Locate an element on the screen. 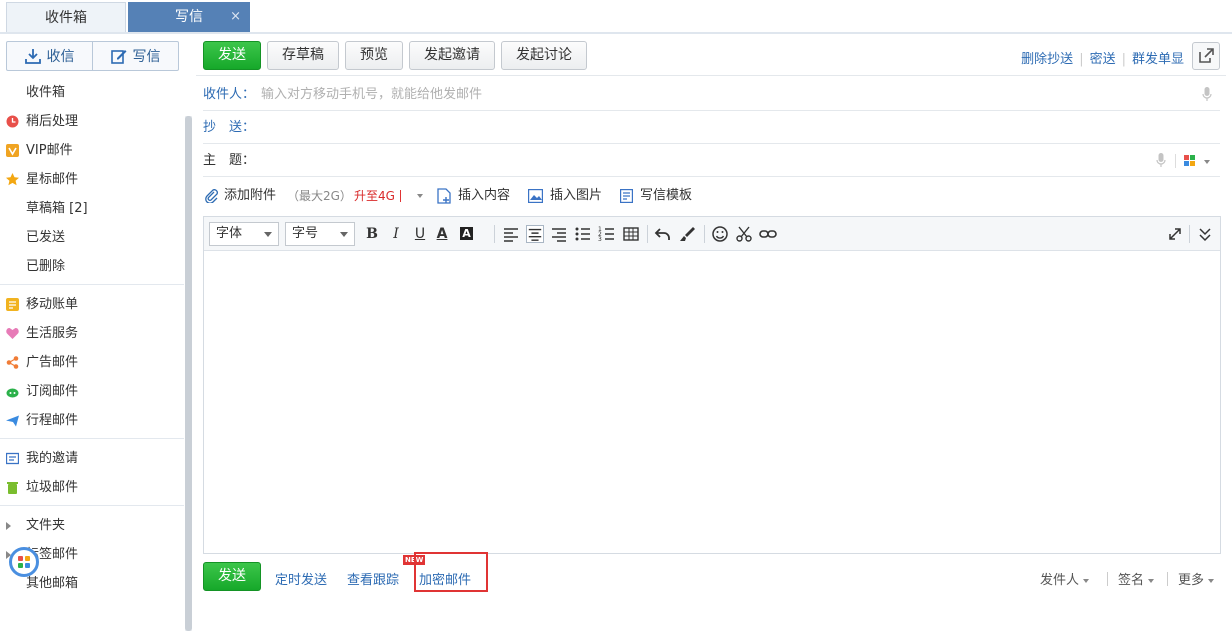 The height and width of the screenshot is (631, 1232). receive-button: 收信 is located at coordinates (49, 56).